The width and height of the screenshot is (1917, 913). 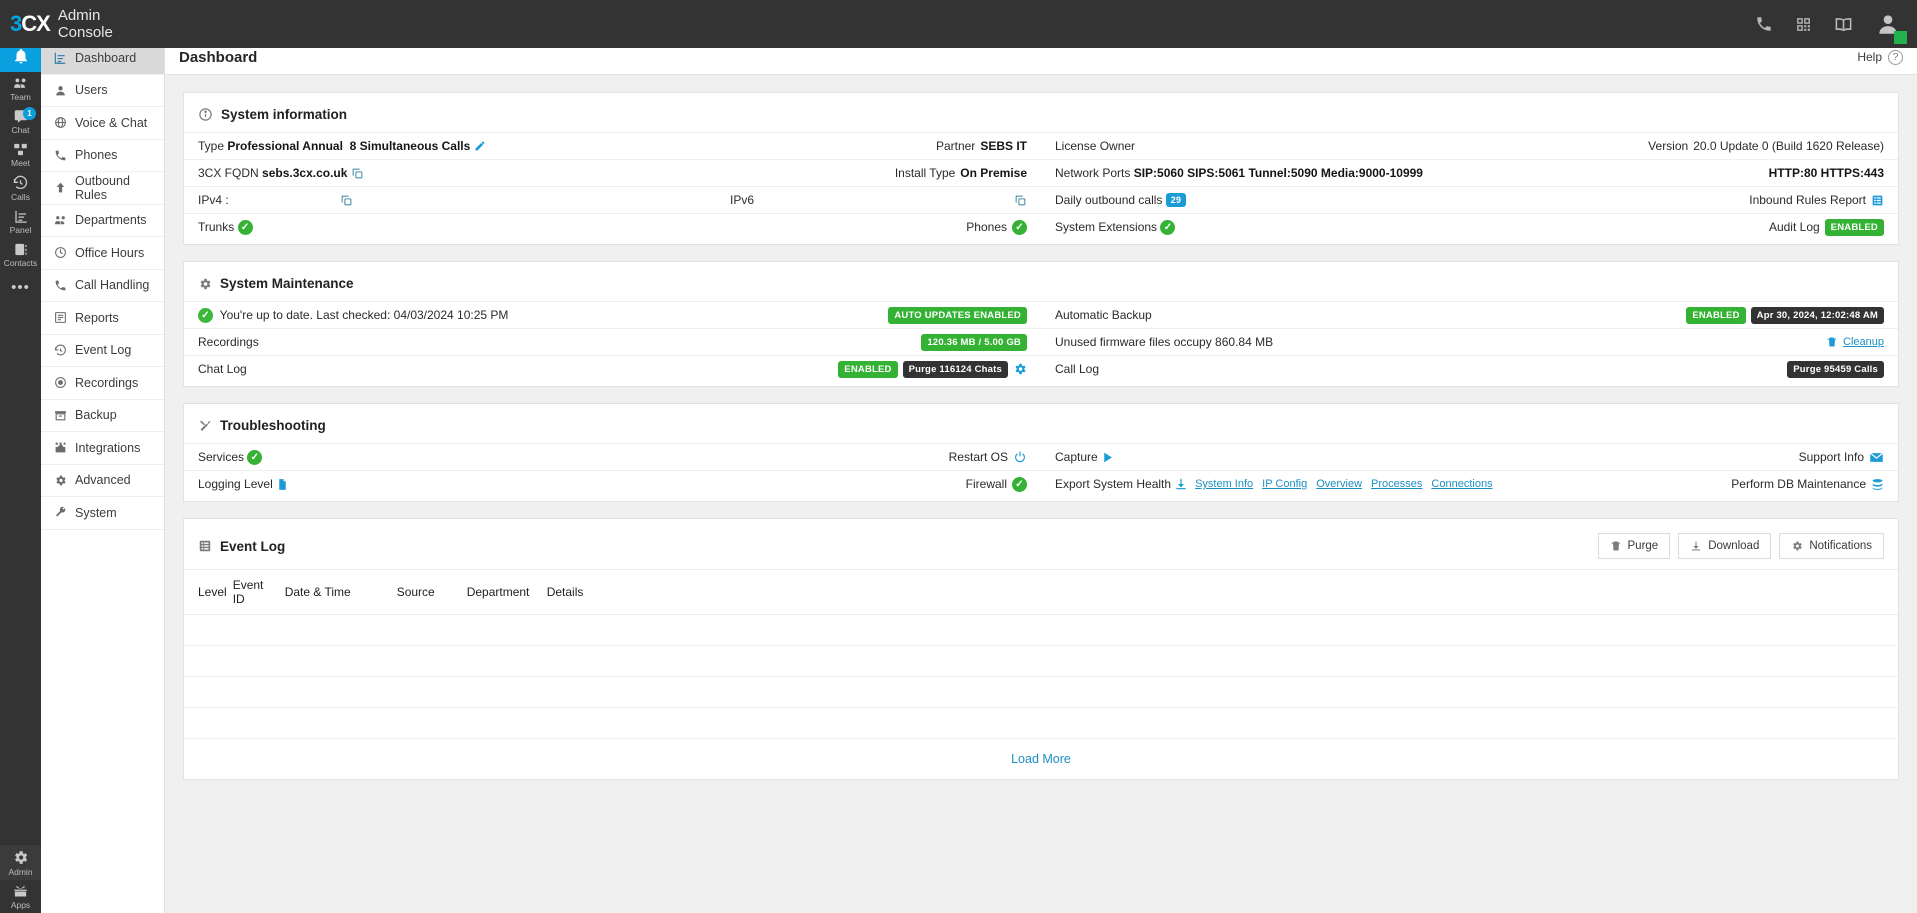 I want to click on automatic-backup-date-badge: Apr 30, 2024, 12:02:48 AM, so click(x=1817, y=315).